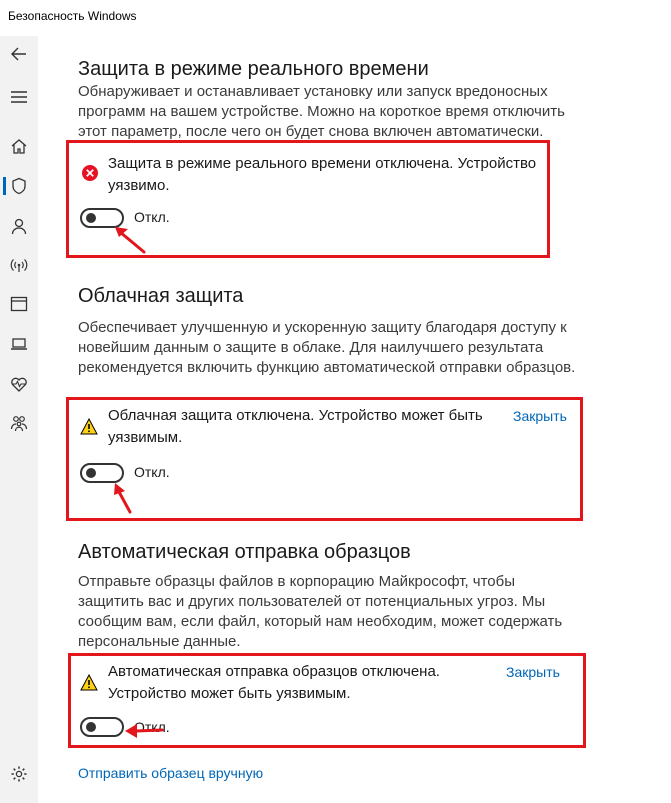  I want to click on app-browser-icon, so click(19, 304).